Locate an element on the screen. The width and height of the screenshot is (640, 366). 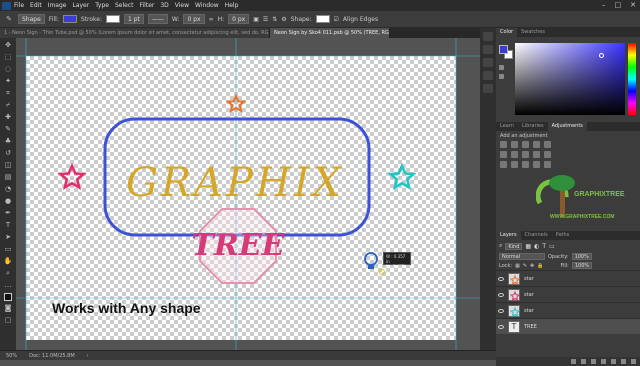
selective-color-icon is located at coordinates (547, 164).